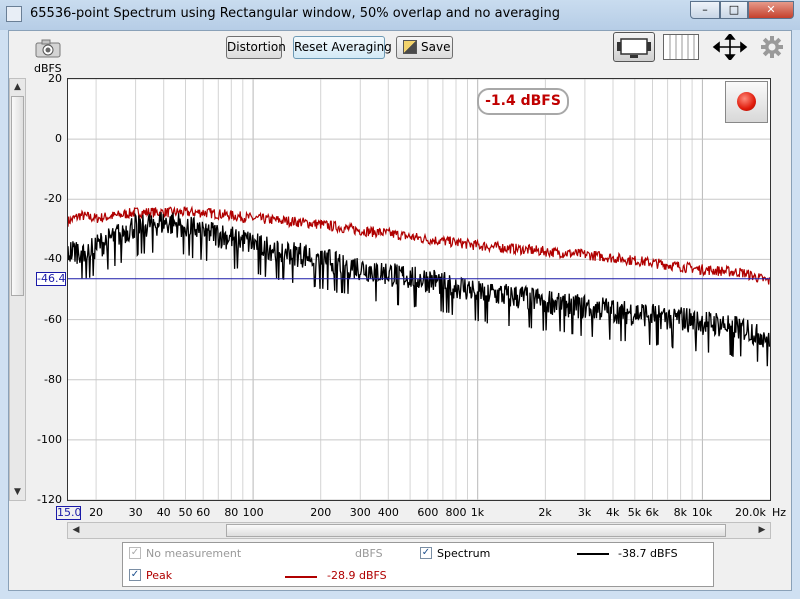  I want to click on peak-swatch, so click(301, 577).